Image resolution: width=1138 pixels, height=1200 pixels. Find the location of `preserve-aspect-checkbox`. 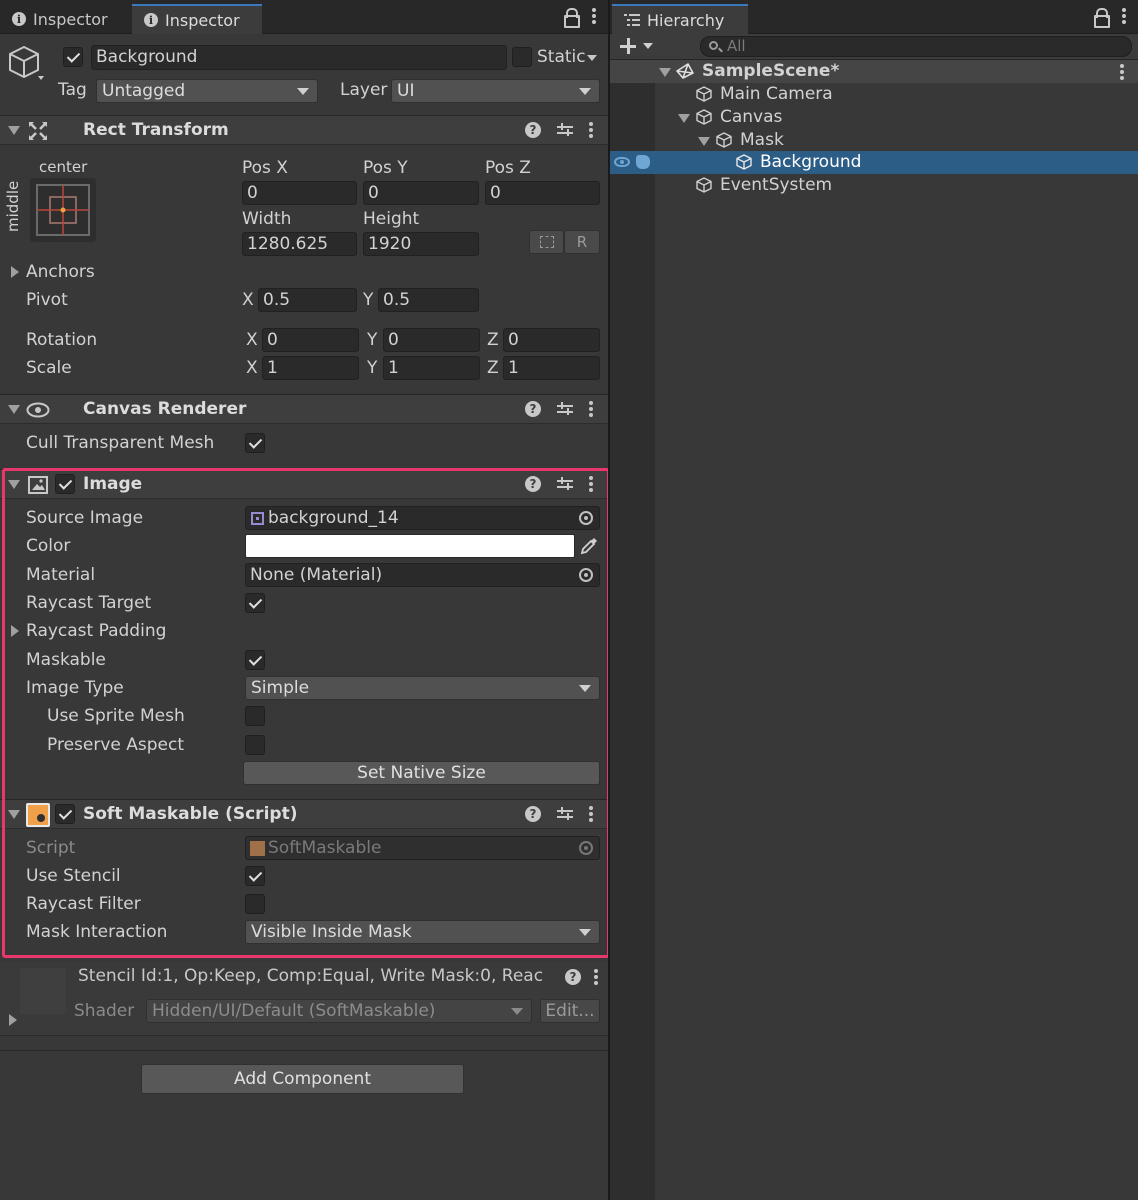

preserve-aspect-checkbox is located at coordinates (255, 745).